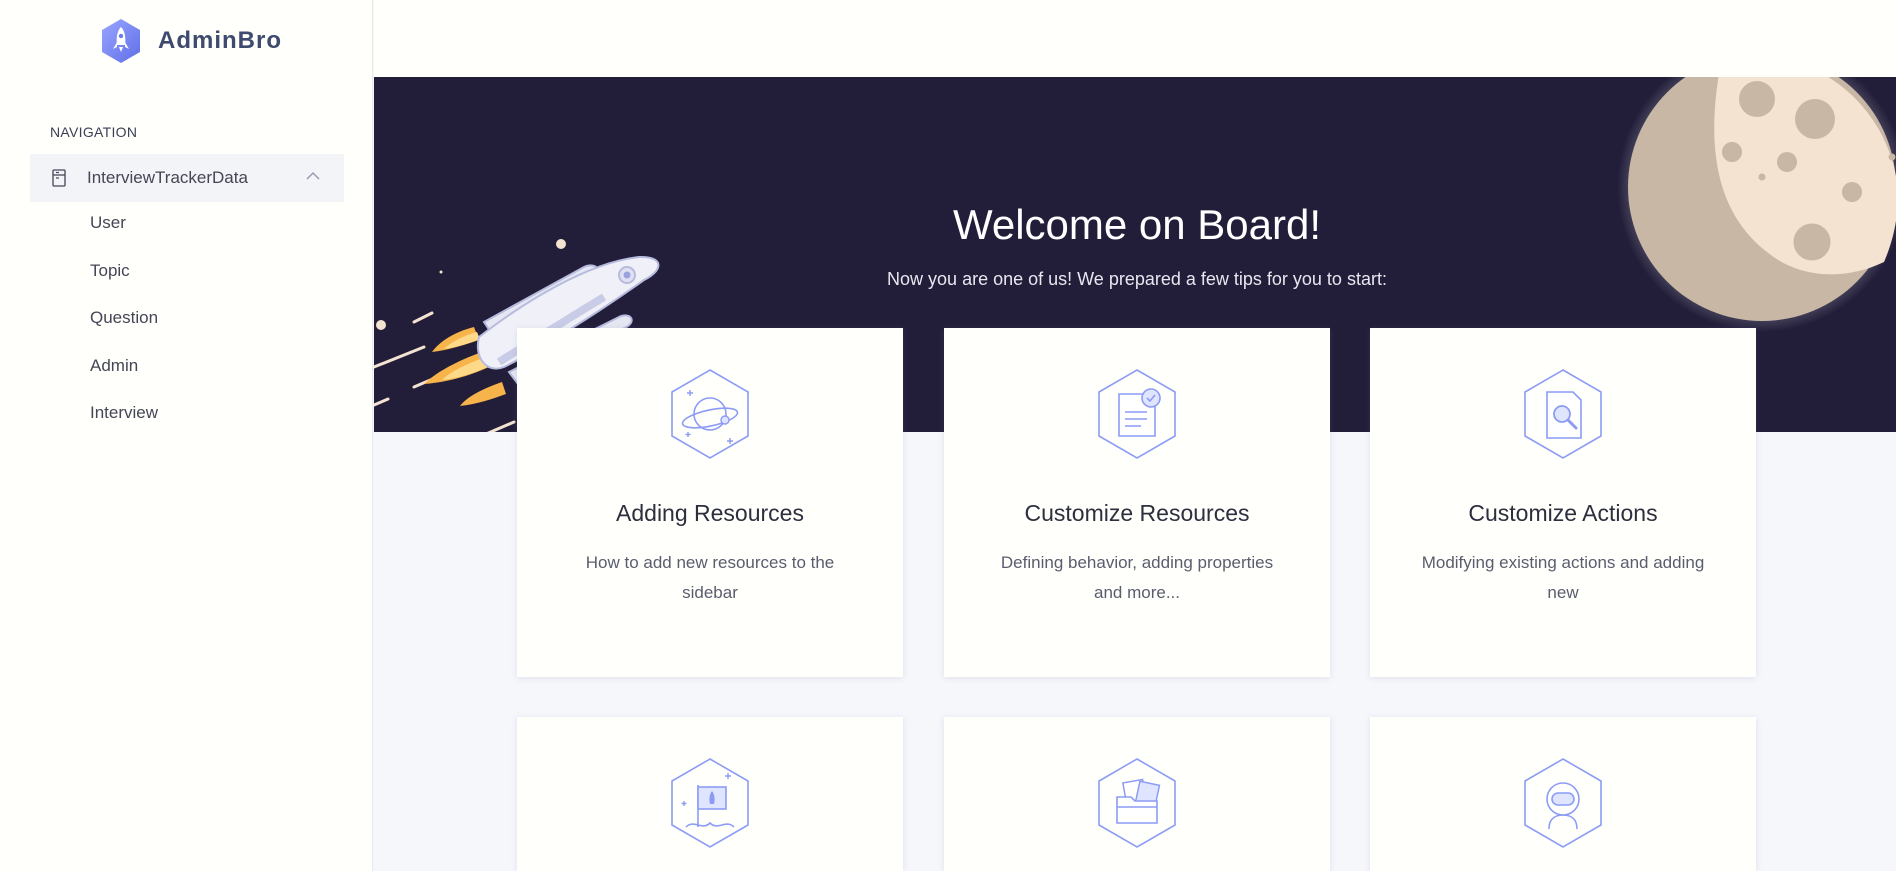 The width and height of the screenshot is (1896, 871). What do you see at coordinates (1135, 39) in the screenshot?
I see `top-bar` at bounding box center [1135, 39].